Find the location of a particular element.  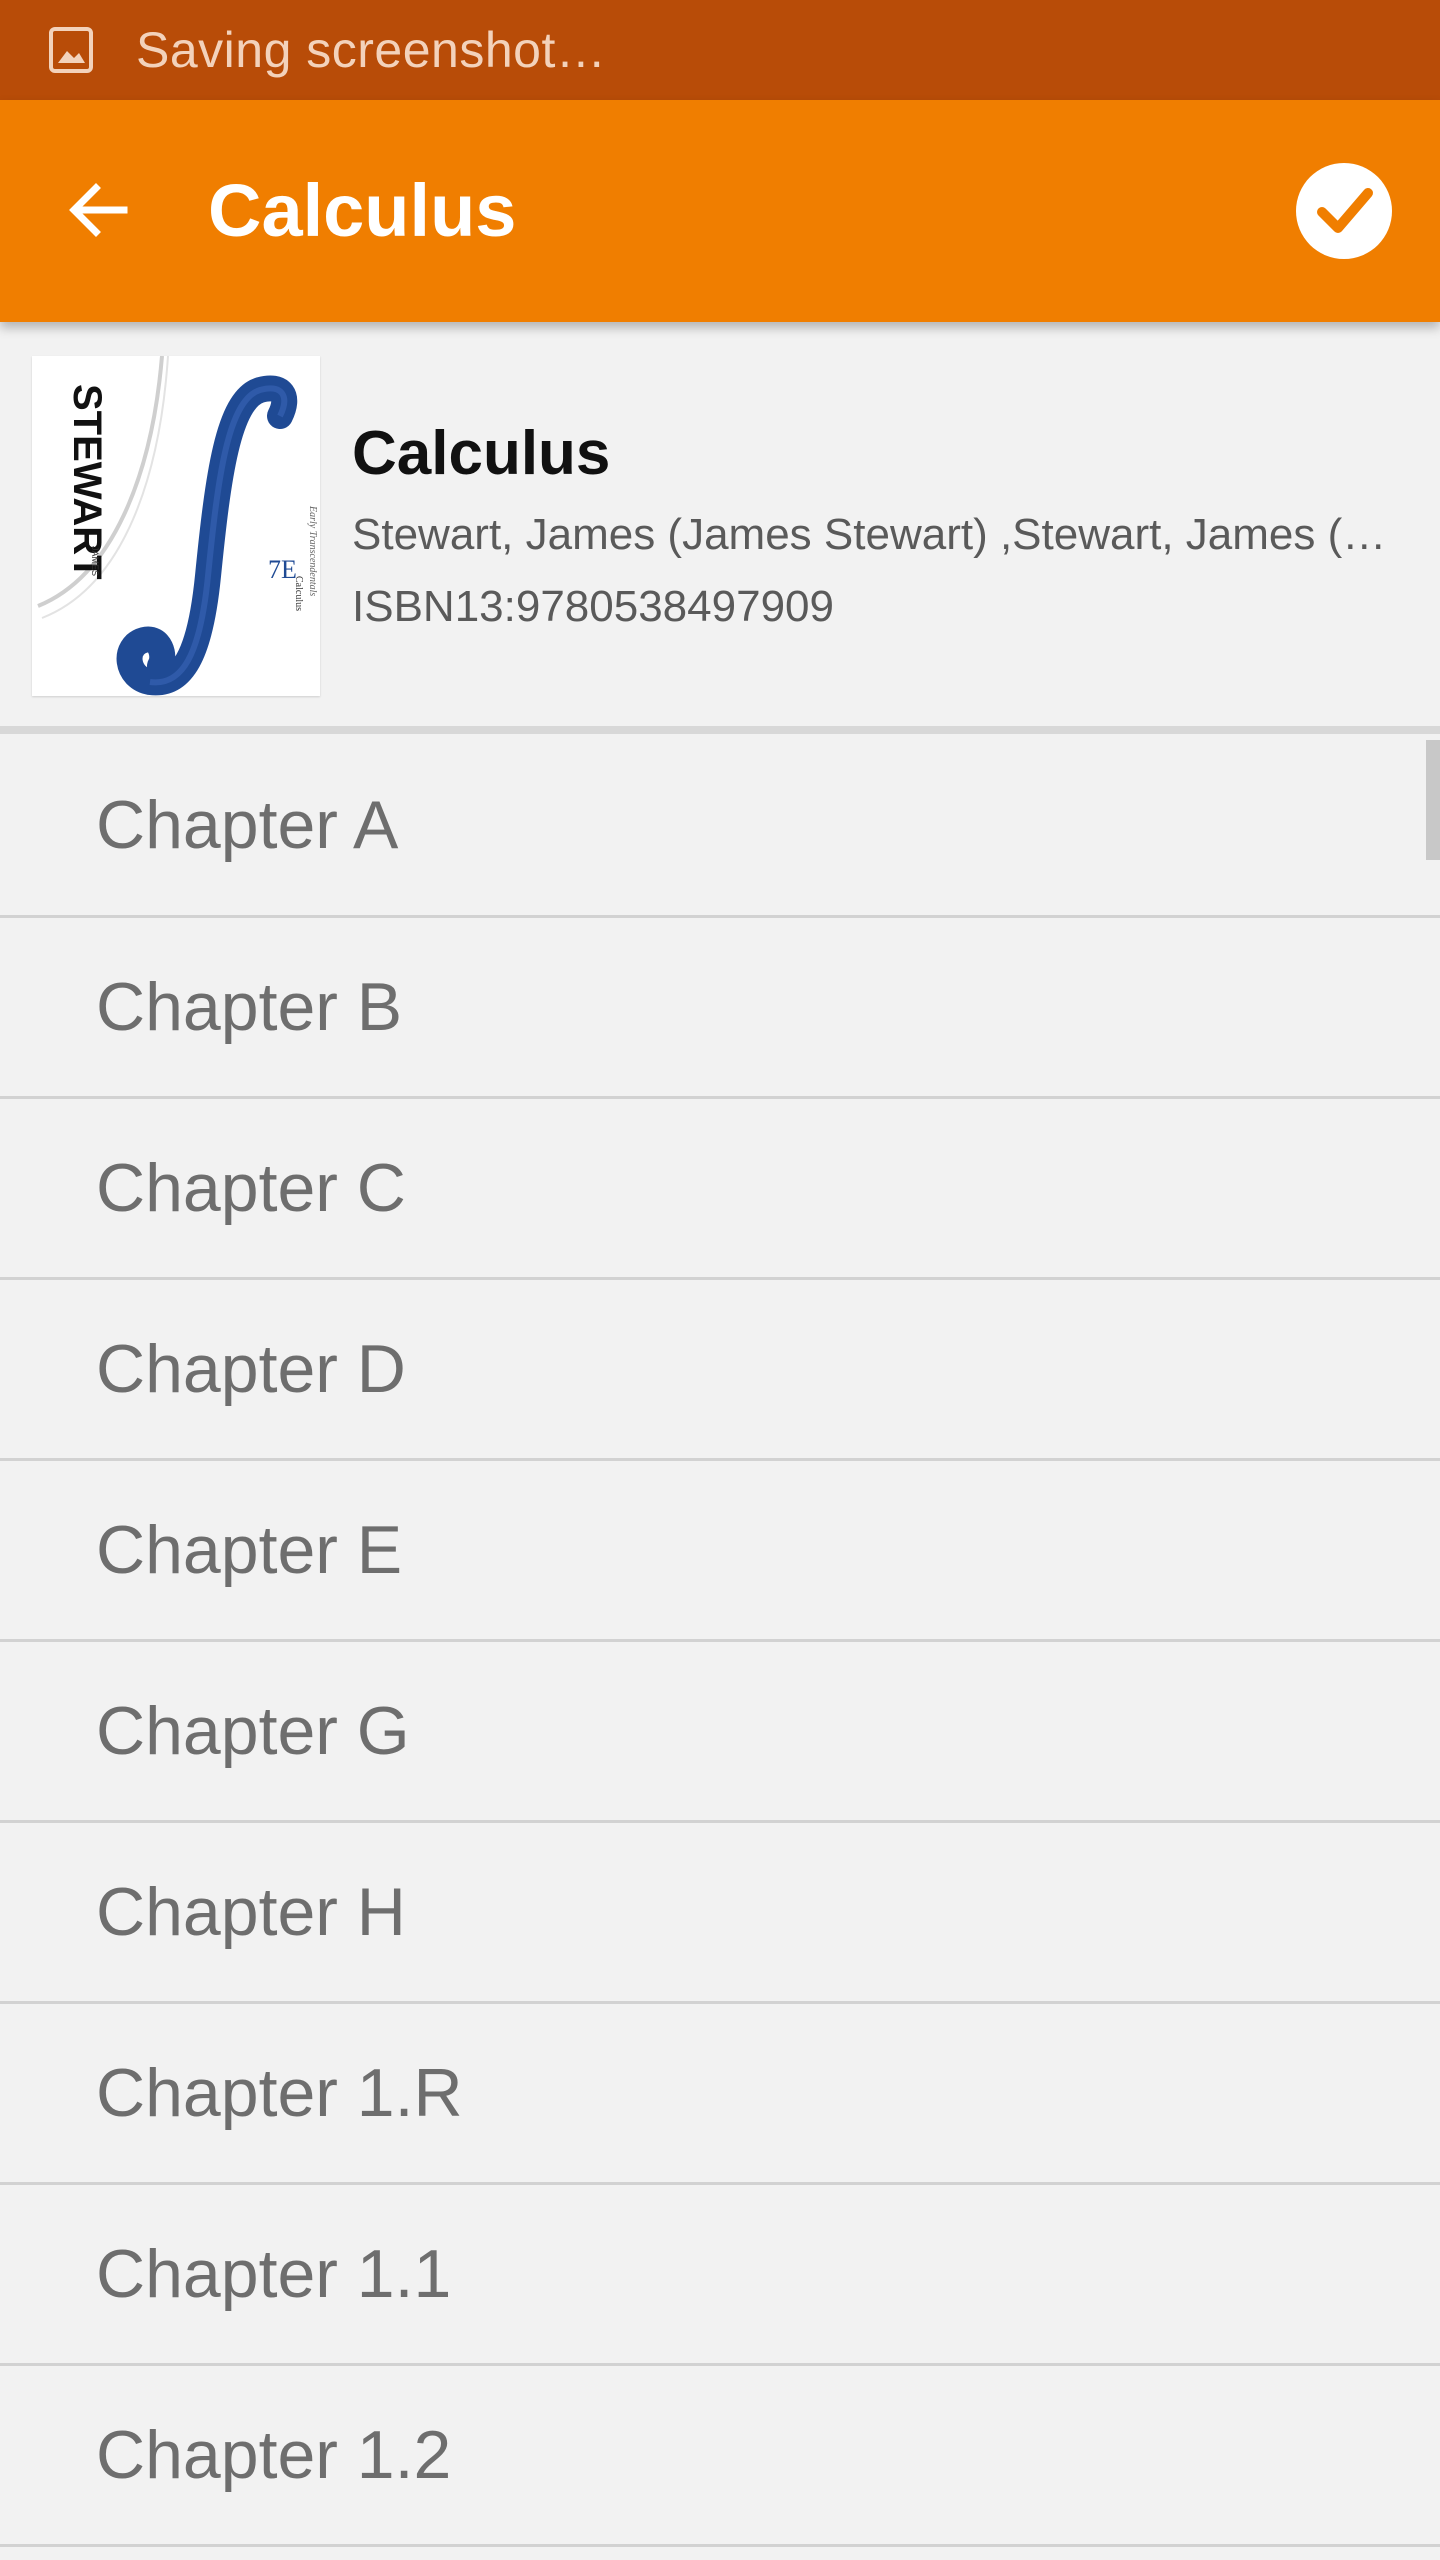

chapter-item-1-1: Chapter 1.1 is located at coordinates (720, 2275).